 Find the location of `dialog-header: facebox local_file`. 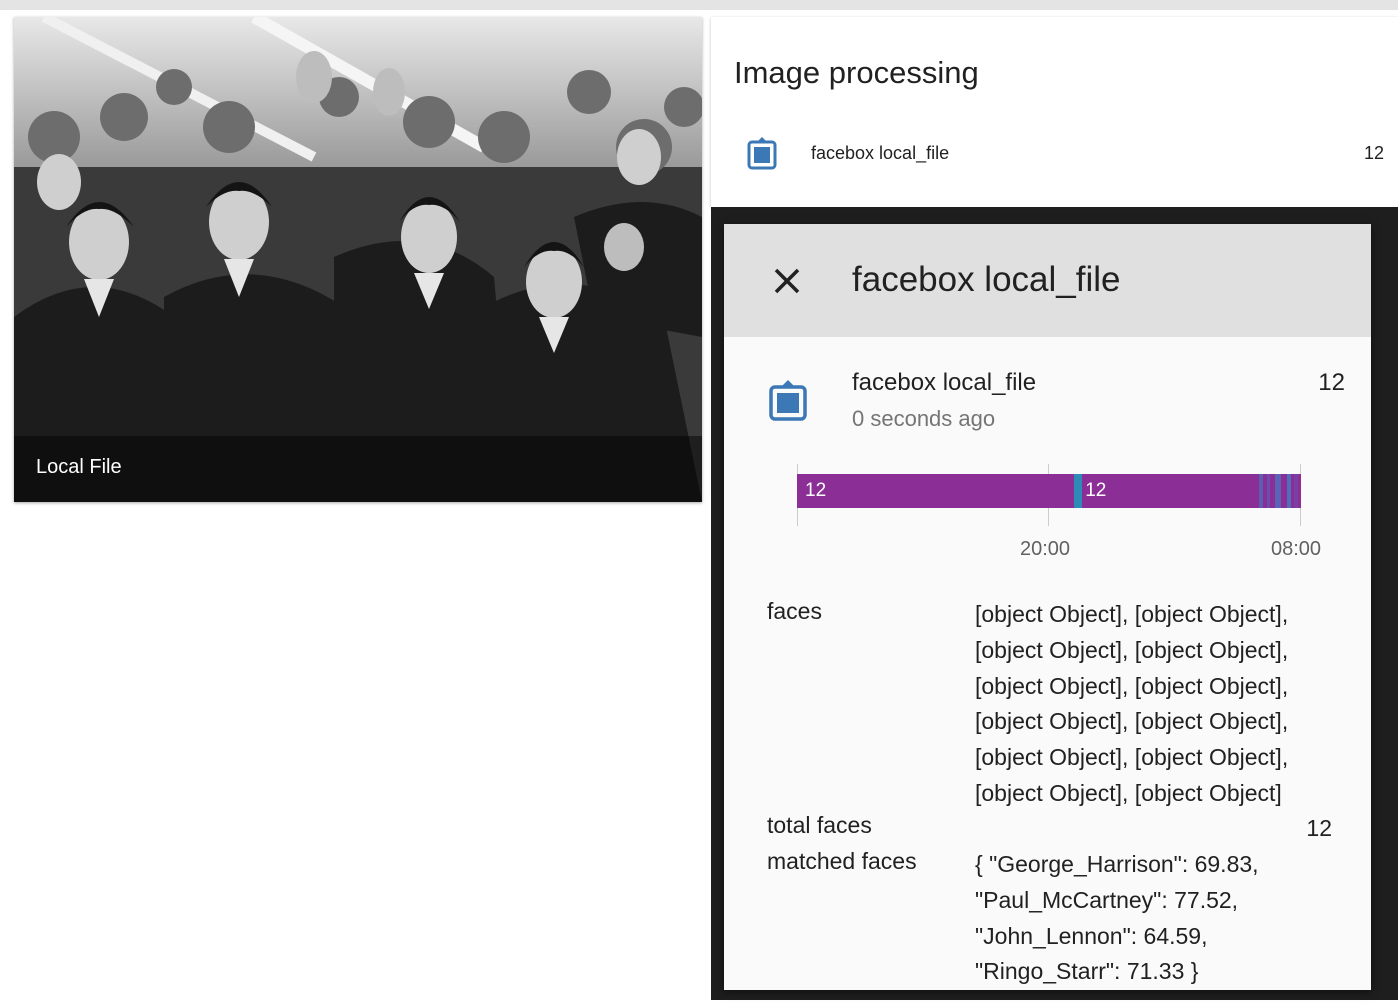

dialog-header: facebox local_file is located at coordinates (1047, 280).